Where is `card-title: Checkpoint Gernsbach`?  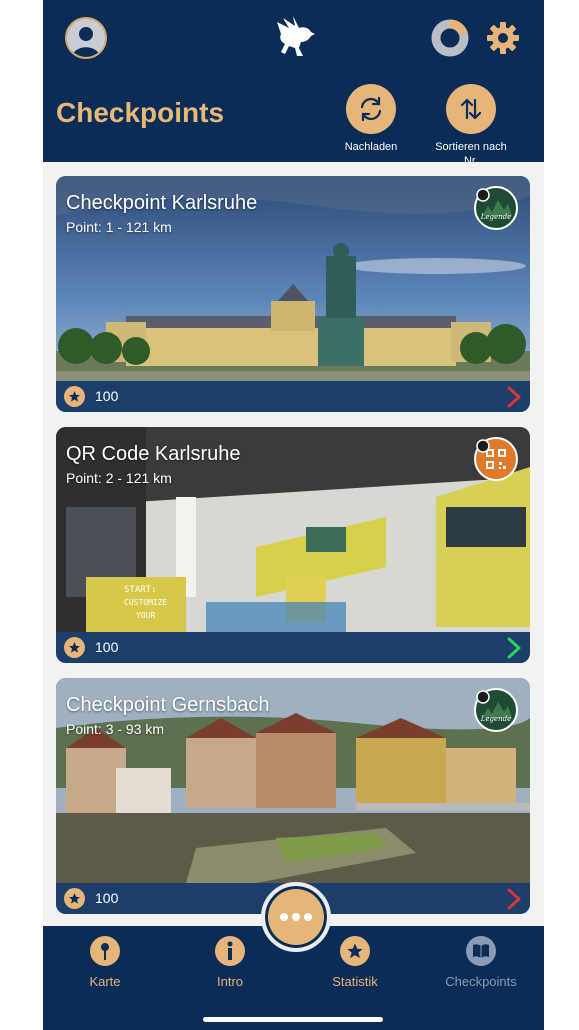
card-title: Checkpoint Gernsbach is located at coordinates (168, 705).